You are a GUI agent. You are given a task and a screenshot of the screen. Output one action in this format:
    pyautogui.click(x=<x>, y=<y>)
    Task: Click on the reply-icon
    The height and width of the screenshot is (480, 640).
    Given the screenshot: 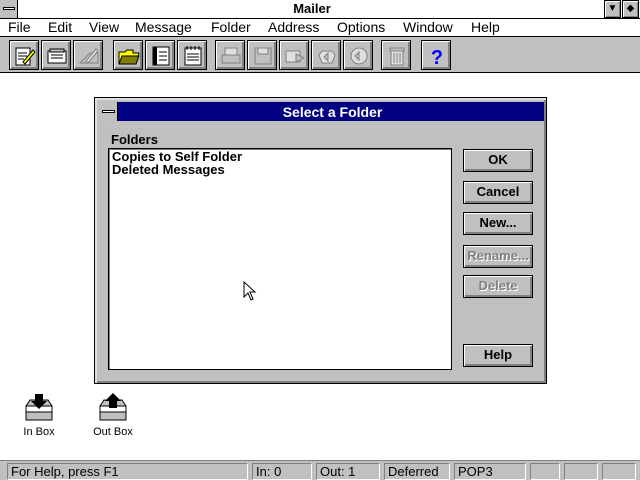 What is the action you would take?
    pyautogui.click(x=327, y=57)
    